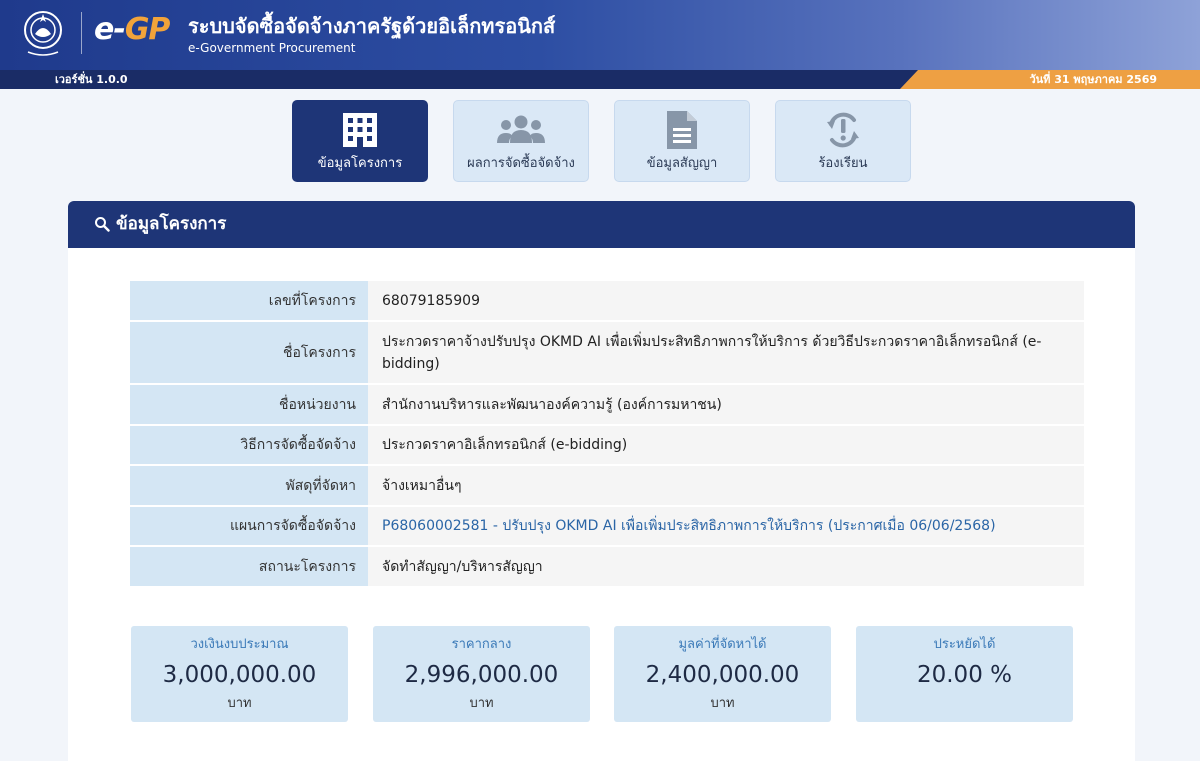  Describe the element at coordinates (726, 485) in the screenshot. I see `info-value: จ้างเหมาอื่นๆ` at that location.